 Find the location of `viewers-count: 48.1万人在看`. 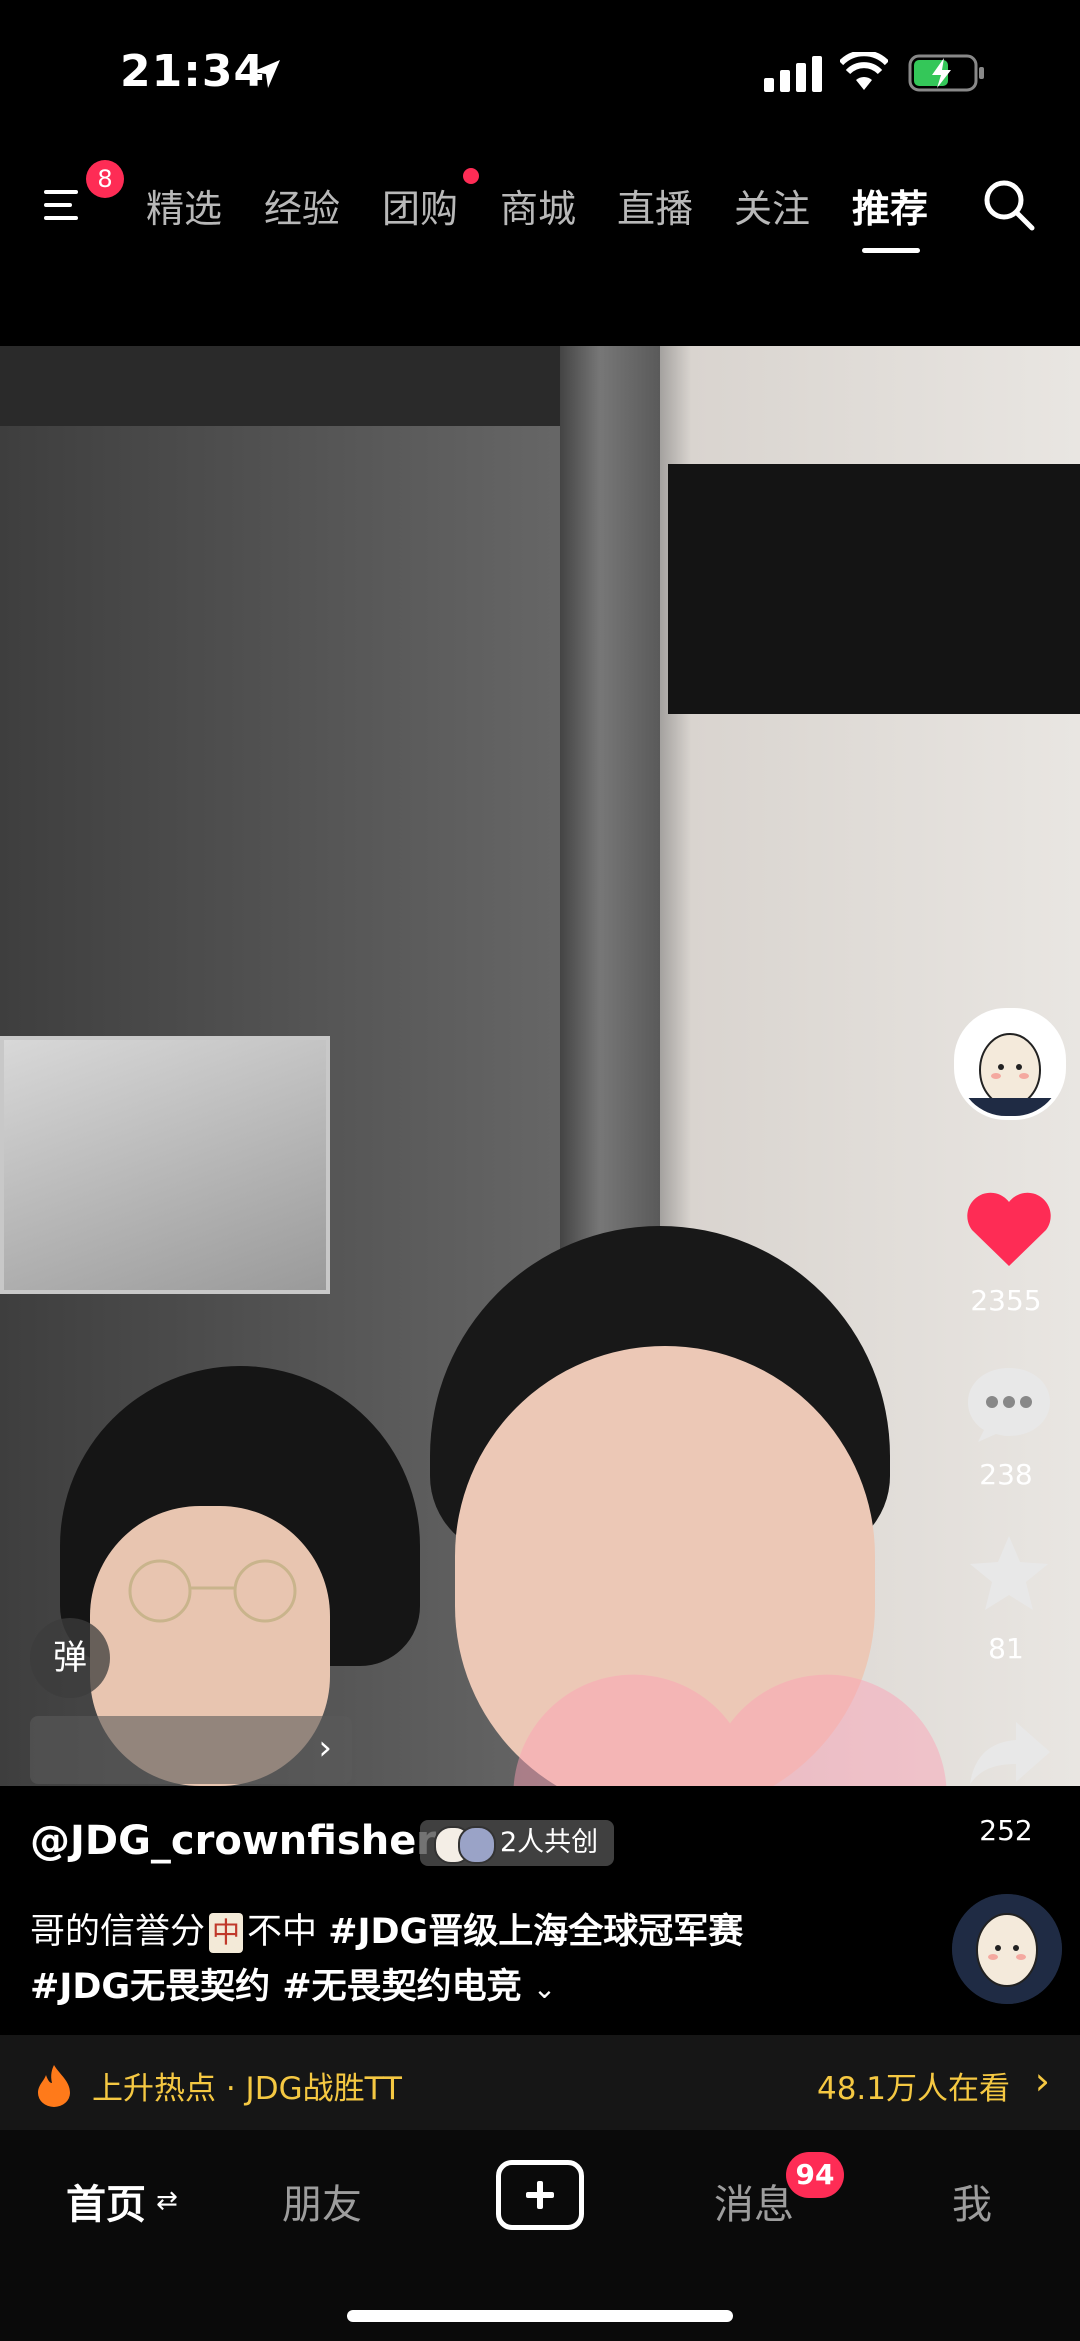

viewers-count: 48.1万人在看 is located at coordinates (913, 2089).